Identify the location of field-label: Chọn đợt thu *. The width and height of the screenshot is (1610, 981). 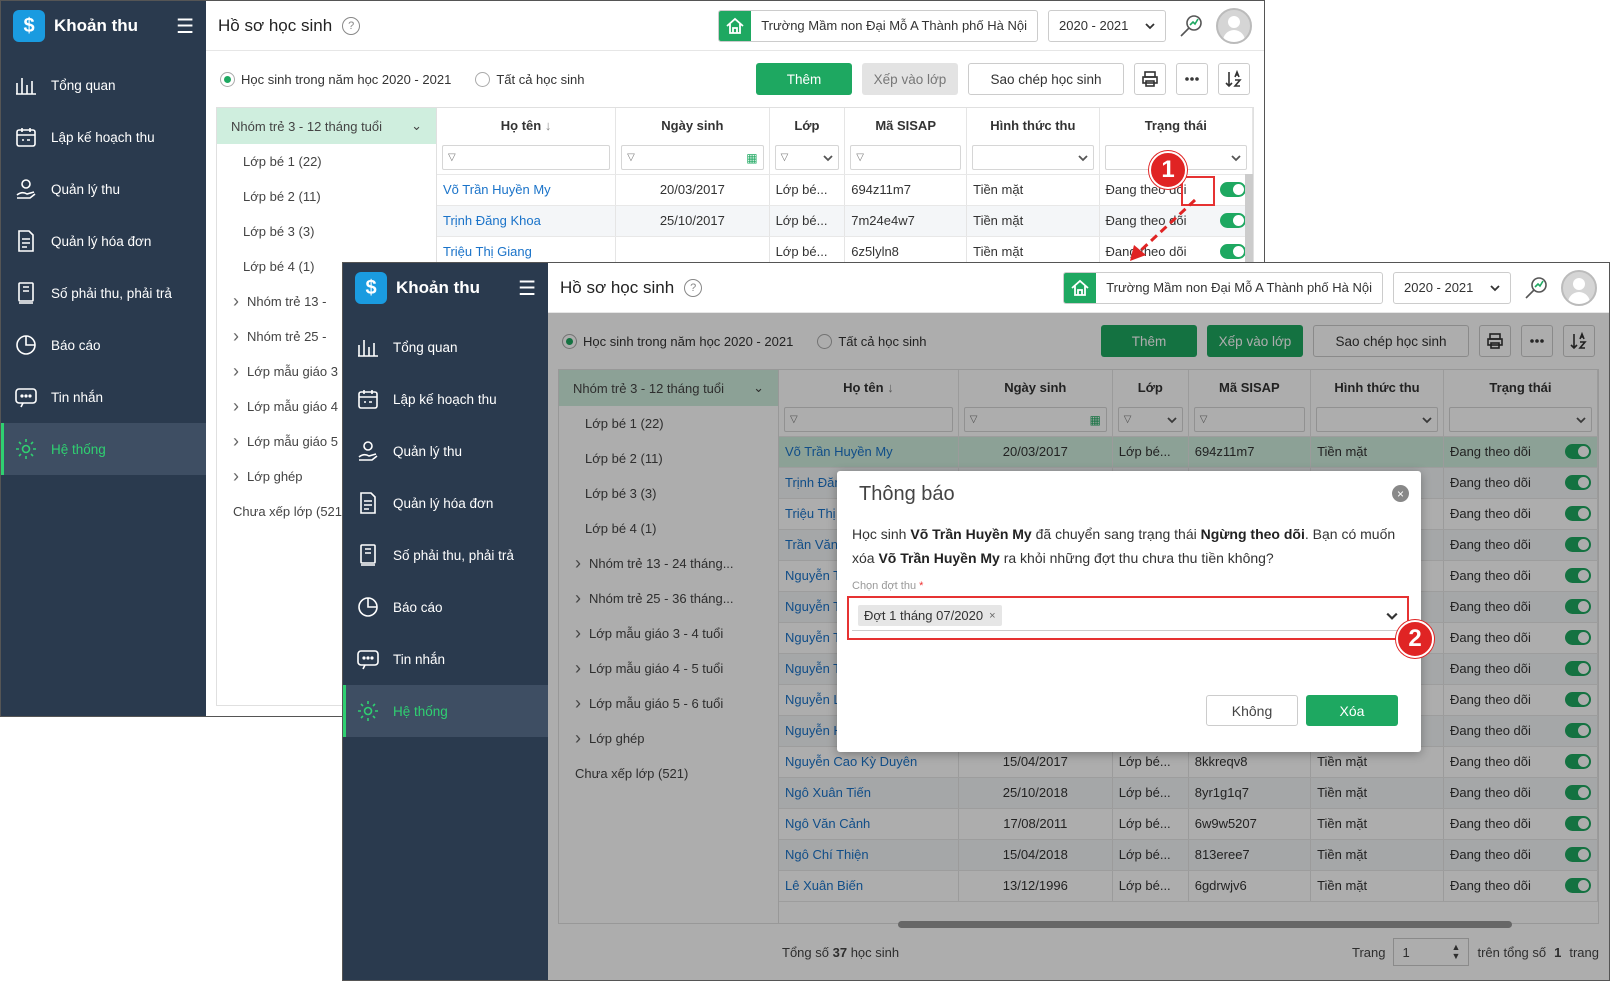
(1129, 583).